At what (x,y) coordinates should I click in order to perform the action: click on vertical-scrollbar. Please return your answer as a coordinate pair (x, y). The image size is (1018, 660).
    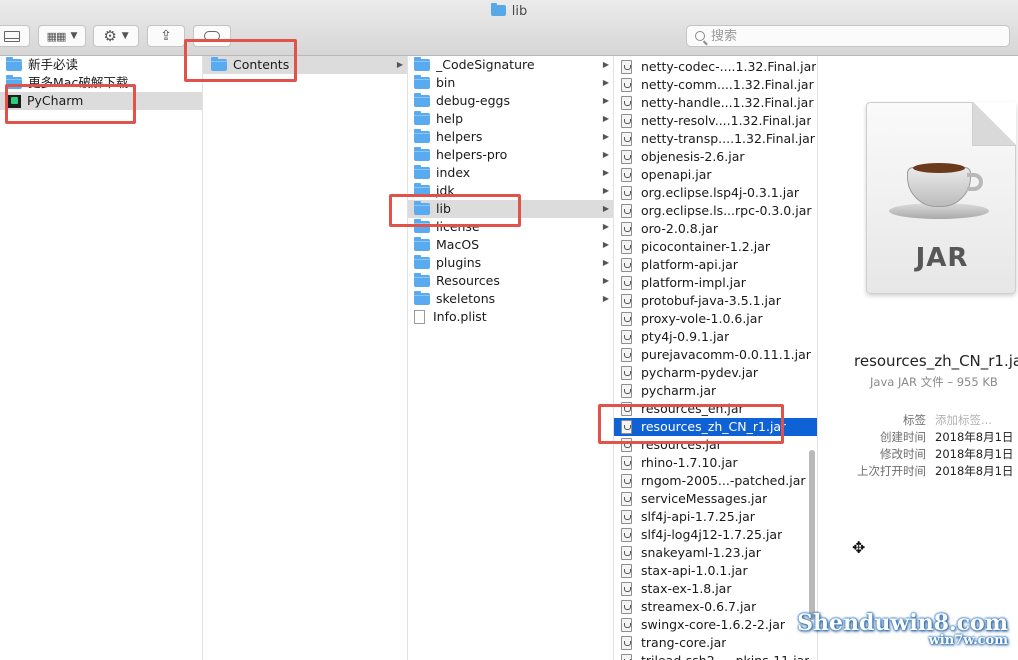
    Looking at the image, I should click on (812, 535).